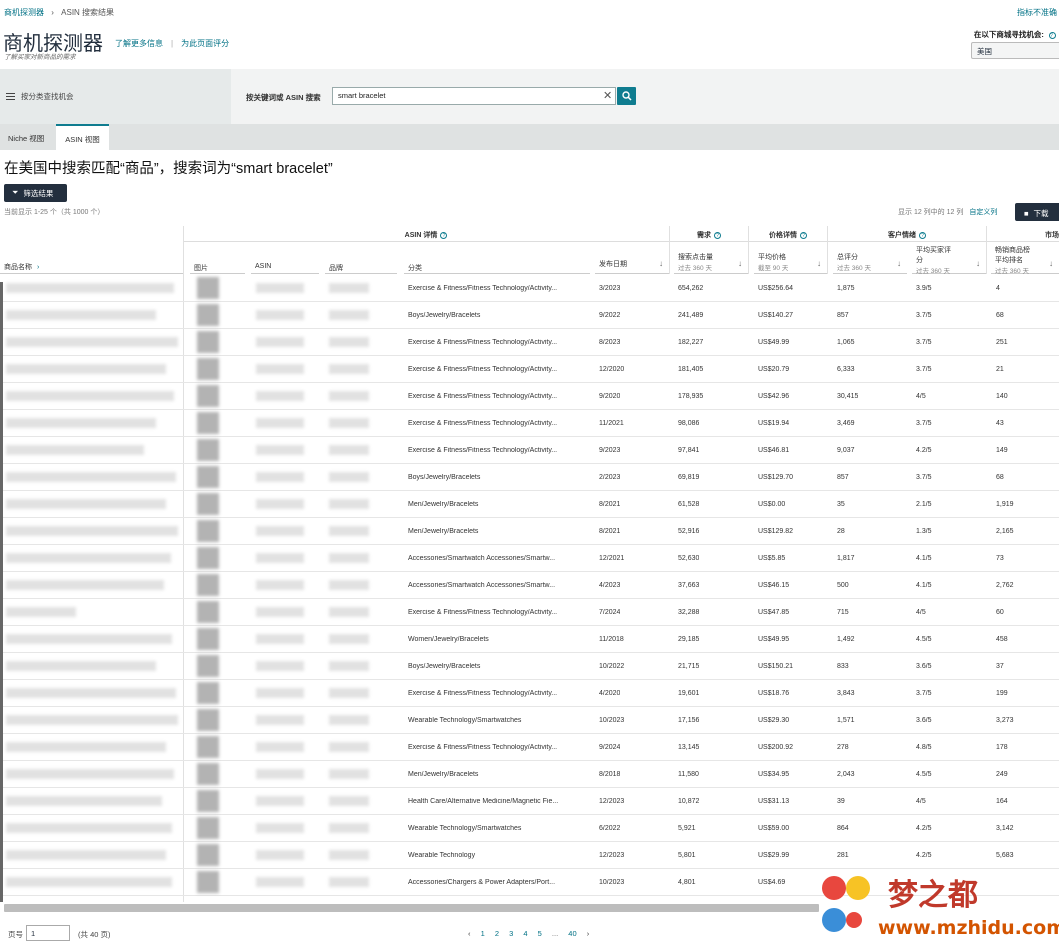 The height and width of the screenshot is (942, 1059). Describe the element at coordinates (983, 212) in the screenshot. I see `customize-columns-link: 自定义列` at that location.